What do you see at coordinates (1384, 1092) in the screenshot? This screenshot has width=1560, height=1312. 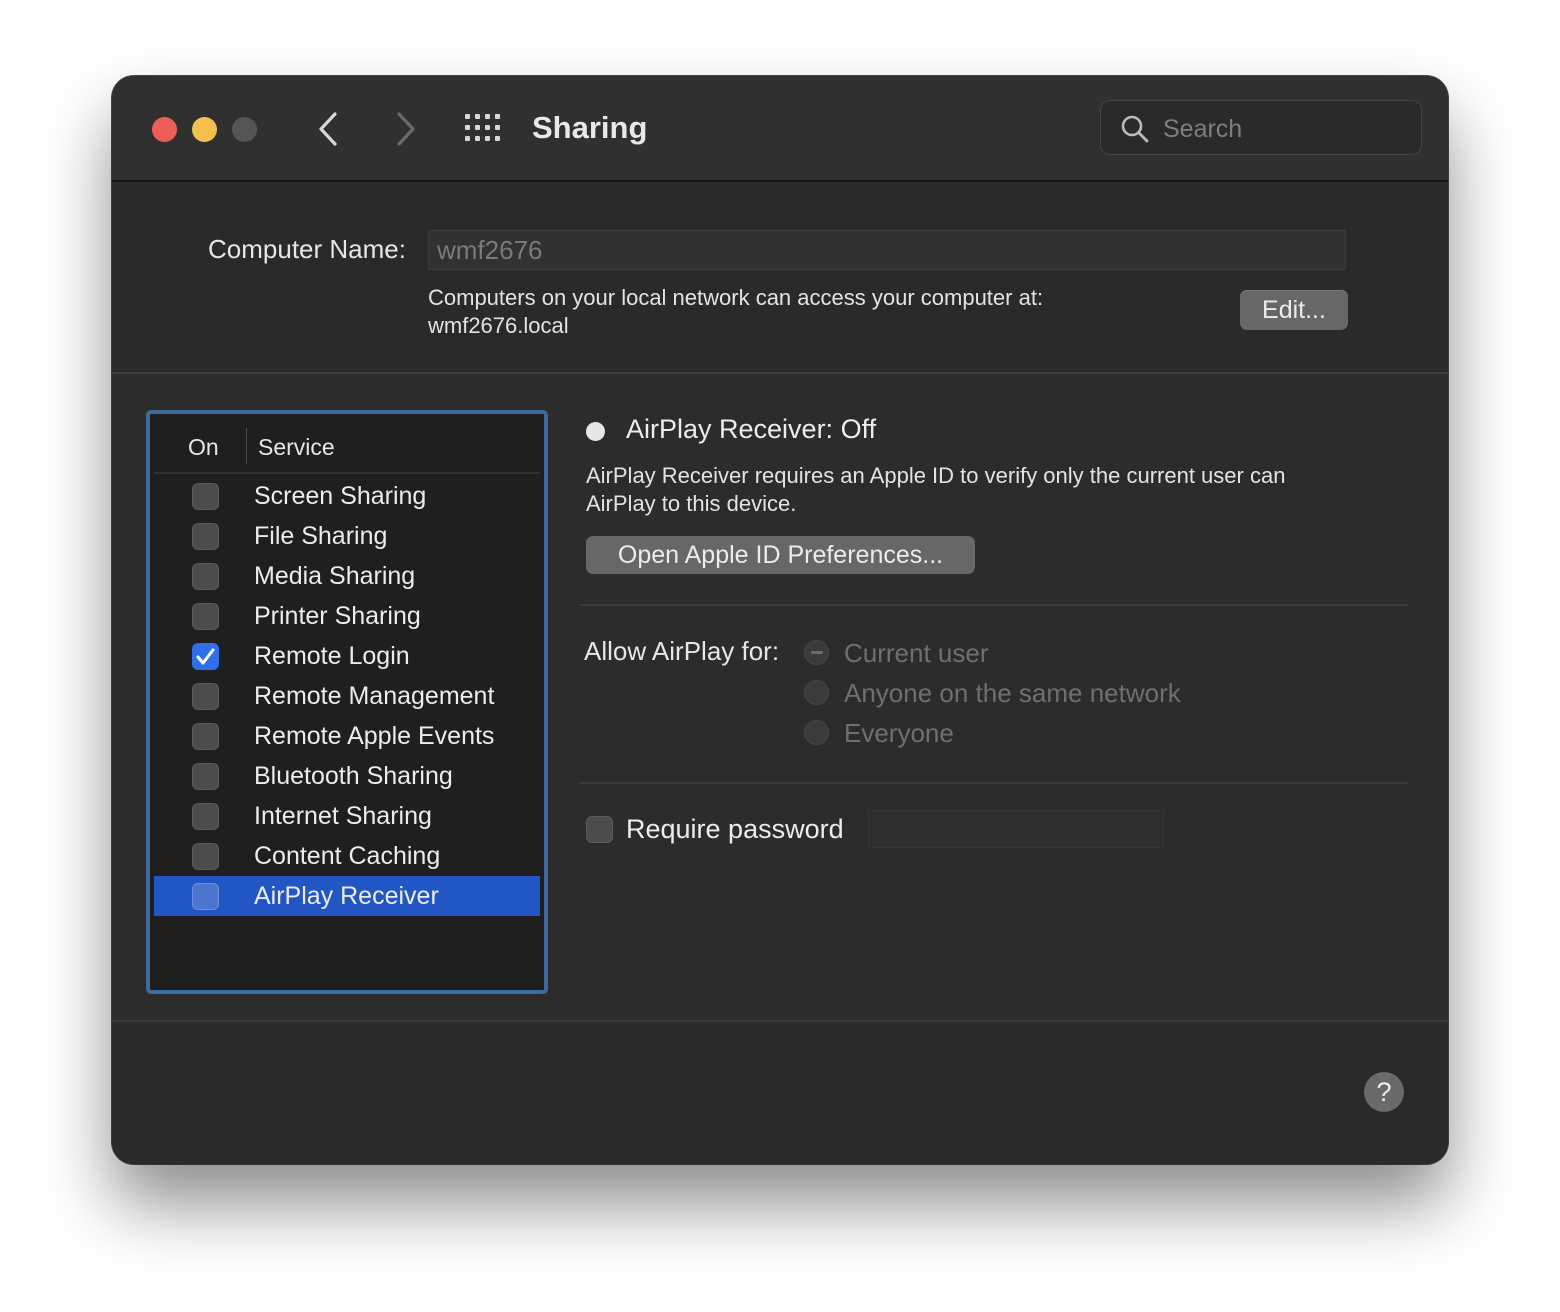 I see `help-button: ?` at bounding box center [1384, 1092].